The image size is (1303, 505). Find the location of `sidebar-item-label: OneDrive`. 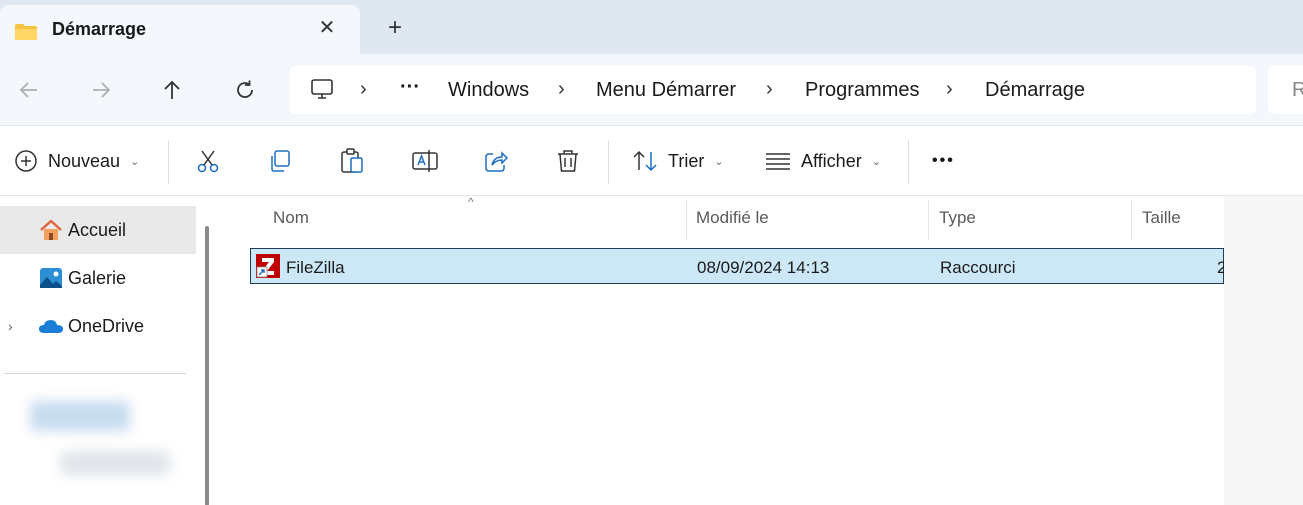

sidebar-item-label: OneDrive is located at coordinates (106, 325).